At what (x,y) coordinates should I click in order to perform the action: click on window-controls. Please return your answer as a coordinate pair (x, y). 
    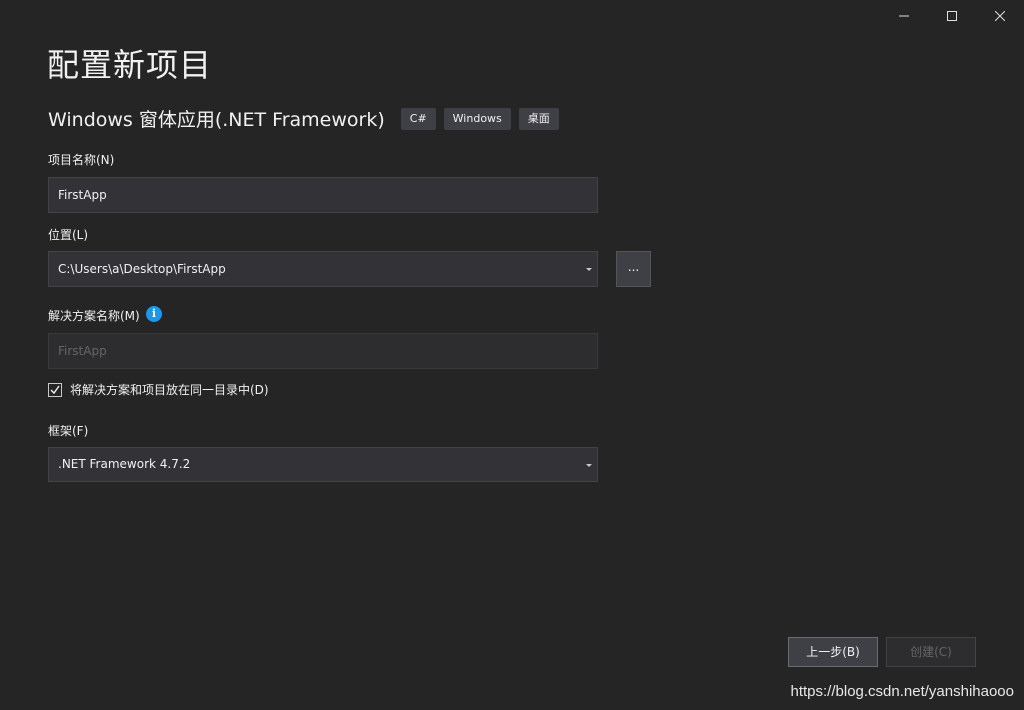
    Looking at the image, I should click on (952, 16).